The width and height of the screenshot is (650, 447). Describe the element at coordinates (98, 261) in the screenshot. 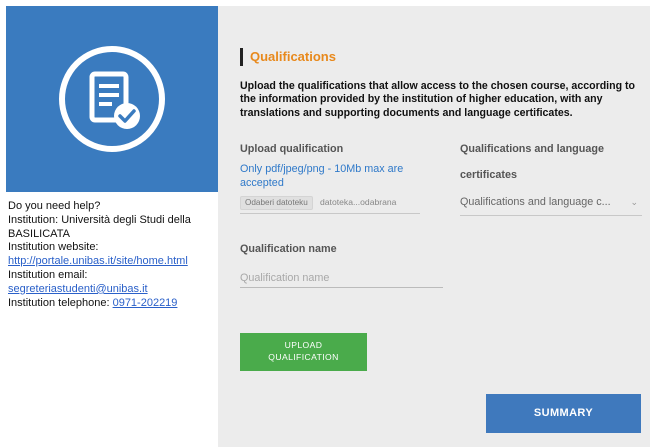

I see `website-link: http://portale.unibas.it/site/home.html` at that location.